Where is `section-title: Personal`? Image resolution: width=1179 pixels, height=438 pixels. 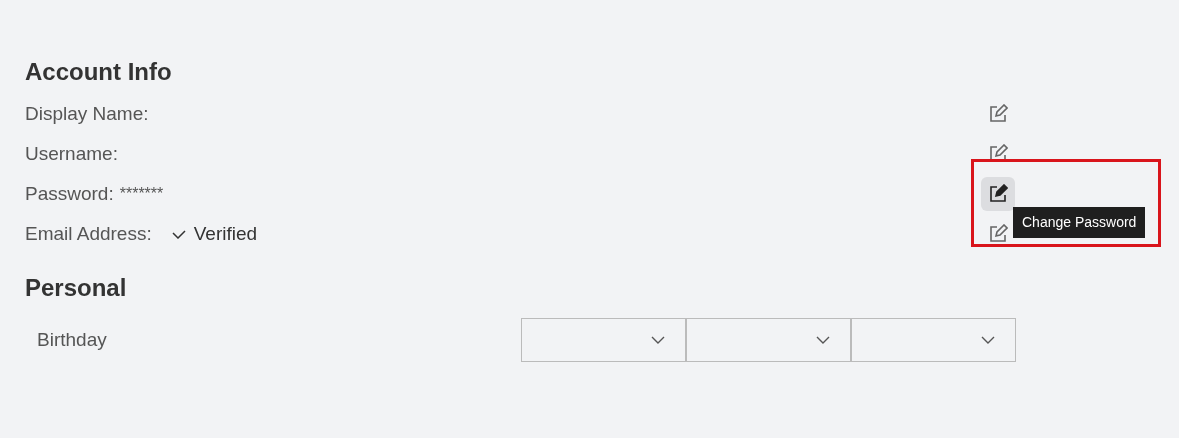
section-title: Personal is located at coordinates (76, 288).